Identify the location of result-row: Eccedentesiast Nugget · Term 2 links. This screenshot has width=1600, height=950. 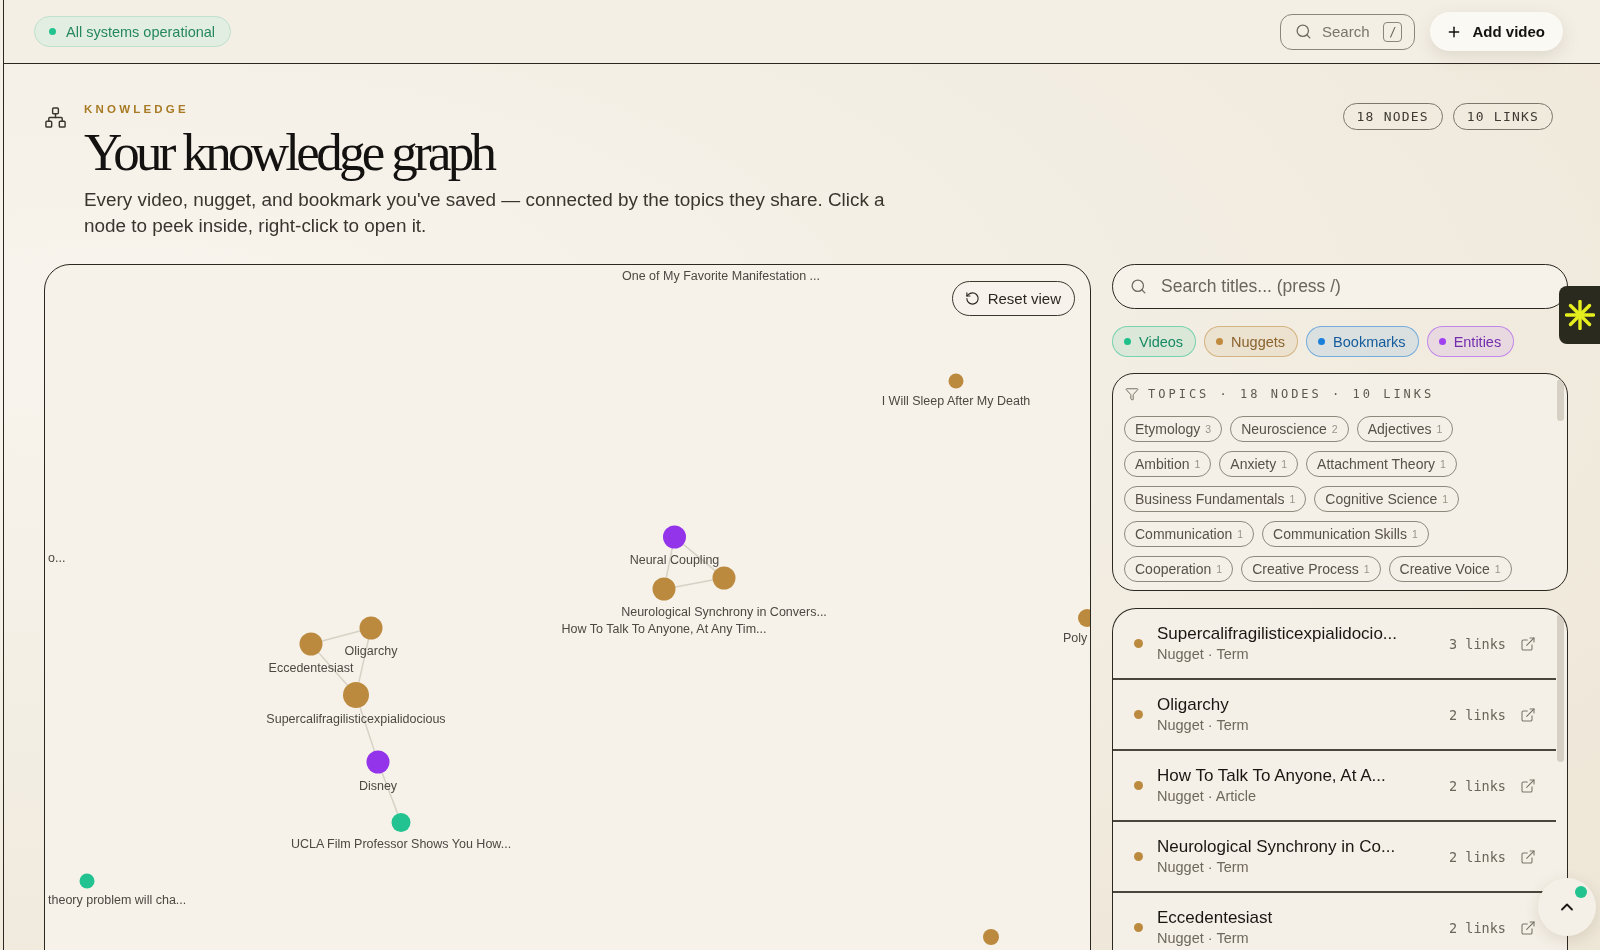
(1324, 921).